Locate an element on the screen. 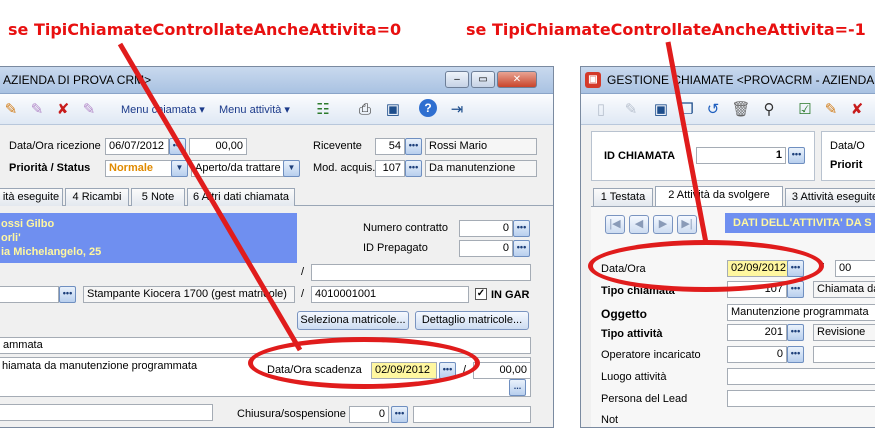 The height and width of the screenshot is (428, 875). highlight-ellipse-right is located at coordinates (706, 266).